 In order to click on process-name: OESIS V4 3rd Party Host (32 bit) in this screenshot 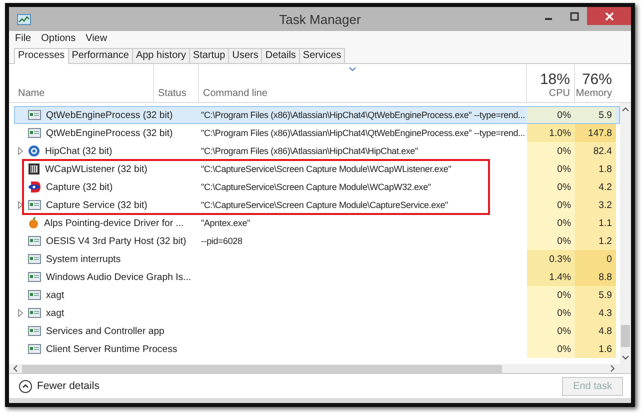, I will do `click(116, 241)`.